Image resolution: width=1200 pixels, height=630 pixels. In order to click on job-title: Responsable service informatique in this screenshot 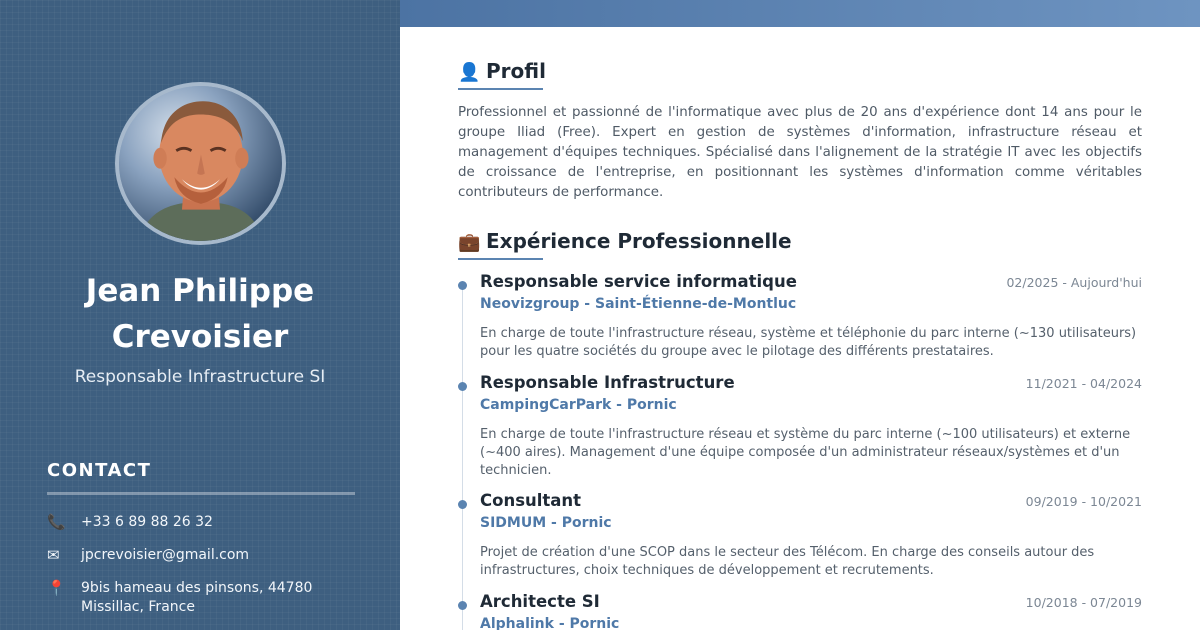, I will do `click(638, 281)`.